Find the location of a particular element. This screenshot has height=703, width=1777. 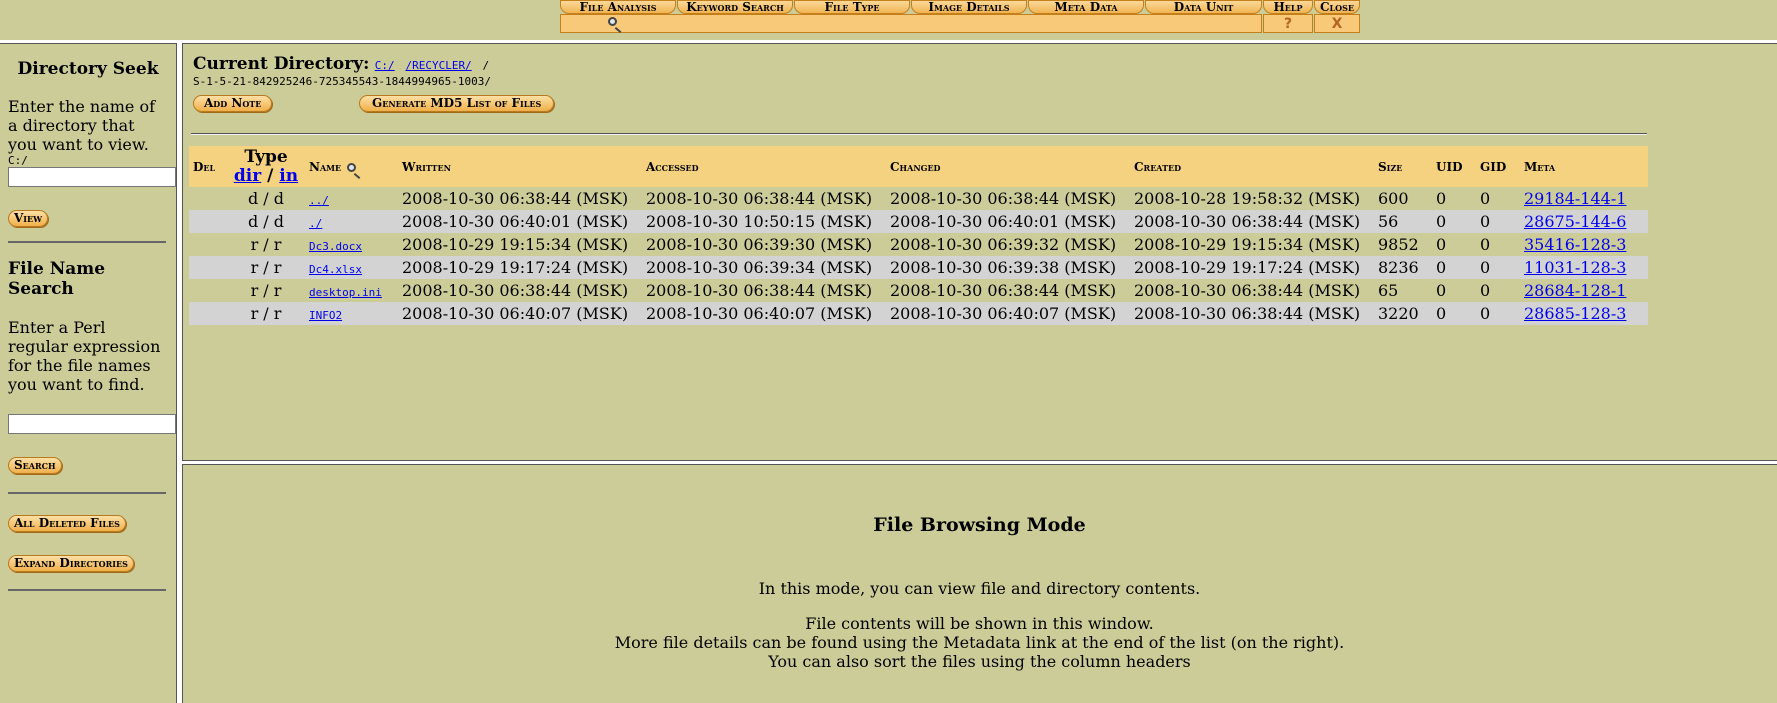

name-search-icon is located at coordinates (352, 167).